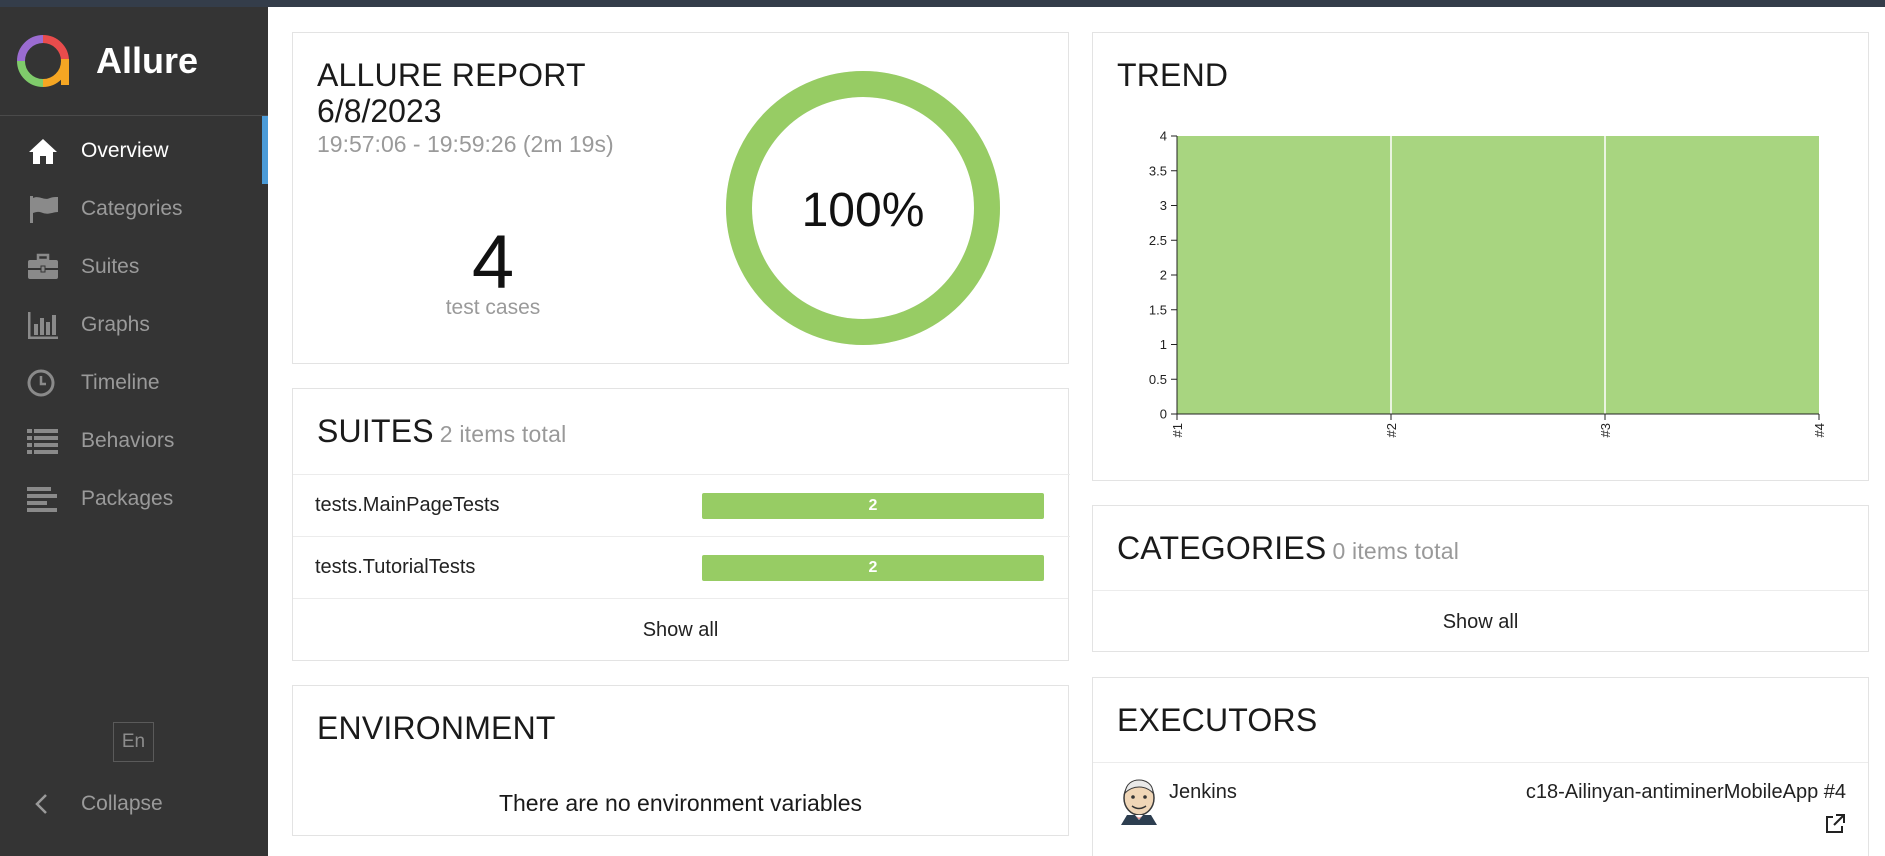 The width and height of the screenshot is (1885, 856). I want to click on suite-row: tests.TutorialTests 2, so click(681, 567).